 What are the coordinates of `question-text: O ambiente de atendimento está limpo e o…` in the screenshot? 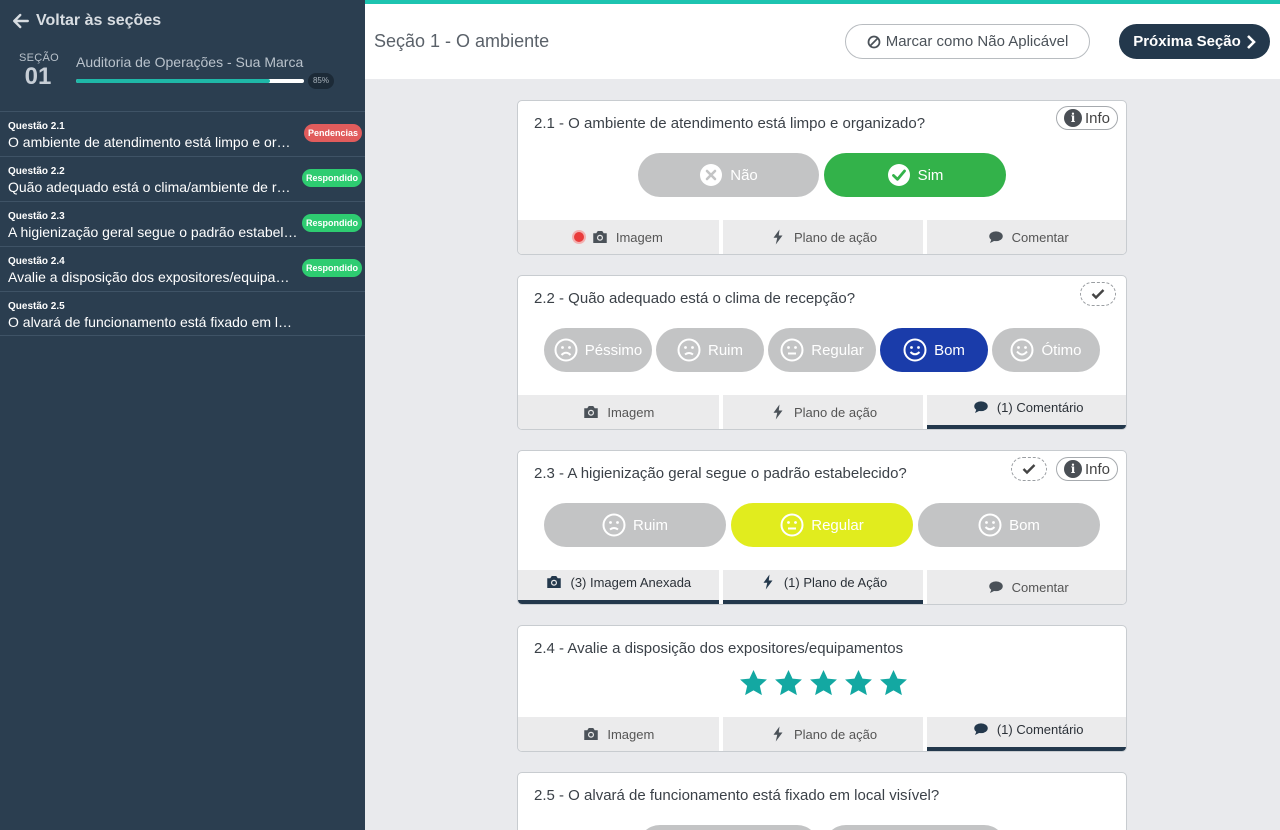 It's located at (153, 142).